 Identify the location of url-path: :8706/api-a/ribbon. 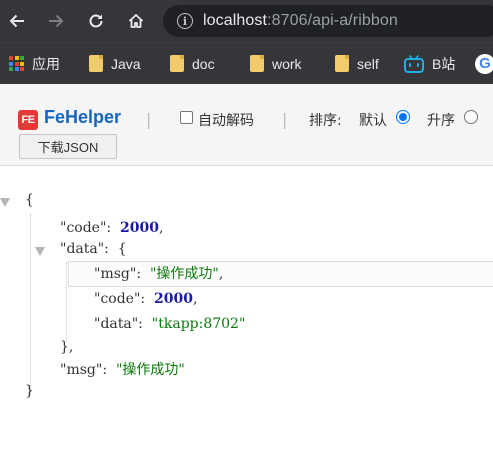
(332, 20).